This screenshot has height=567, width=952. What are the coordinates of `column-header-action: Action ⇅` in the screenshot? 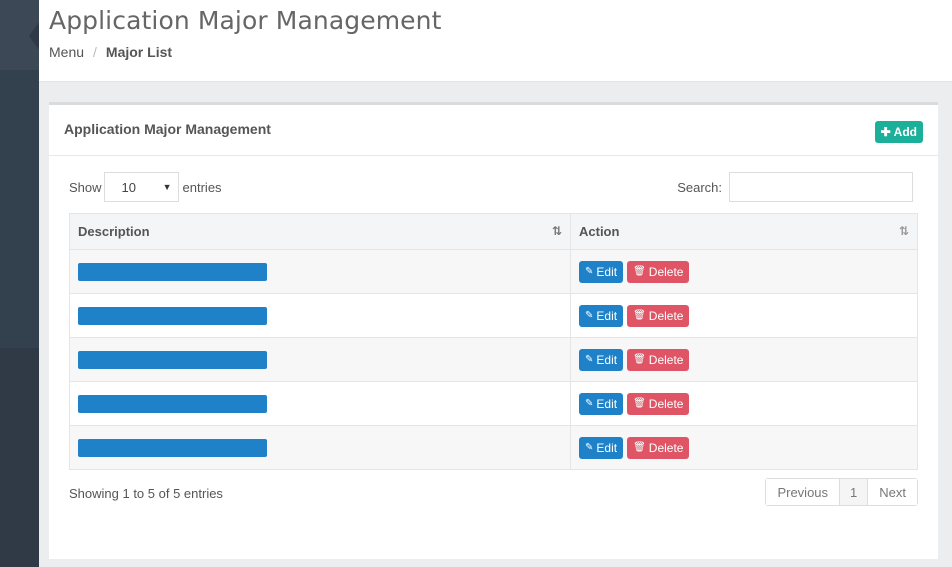 It's located at (744, 231).